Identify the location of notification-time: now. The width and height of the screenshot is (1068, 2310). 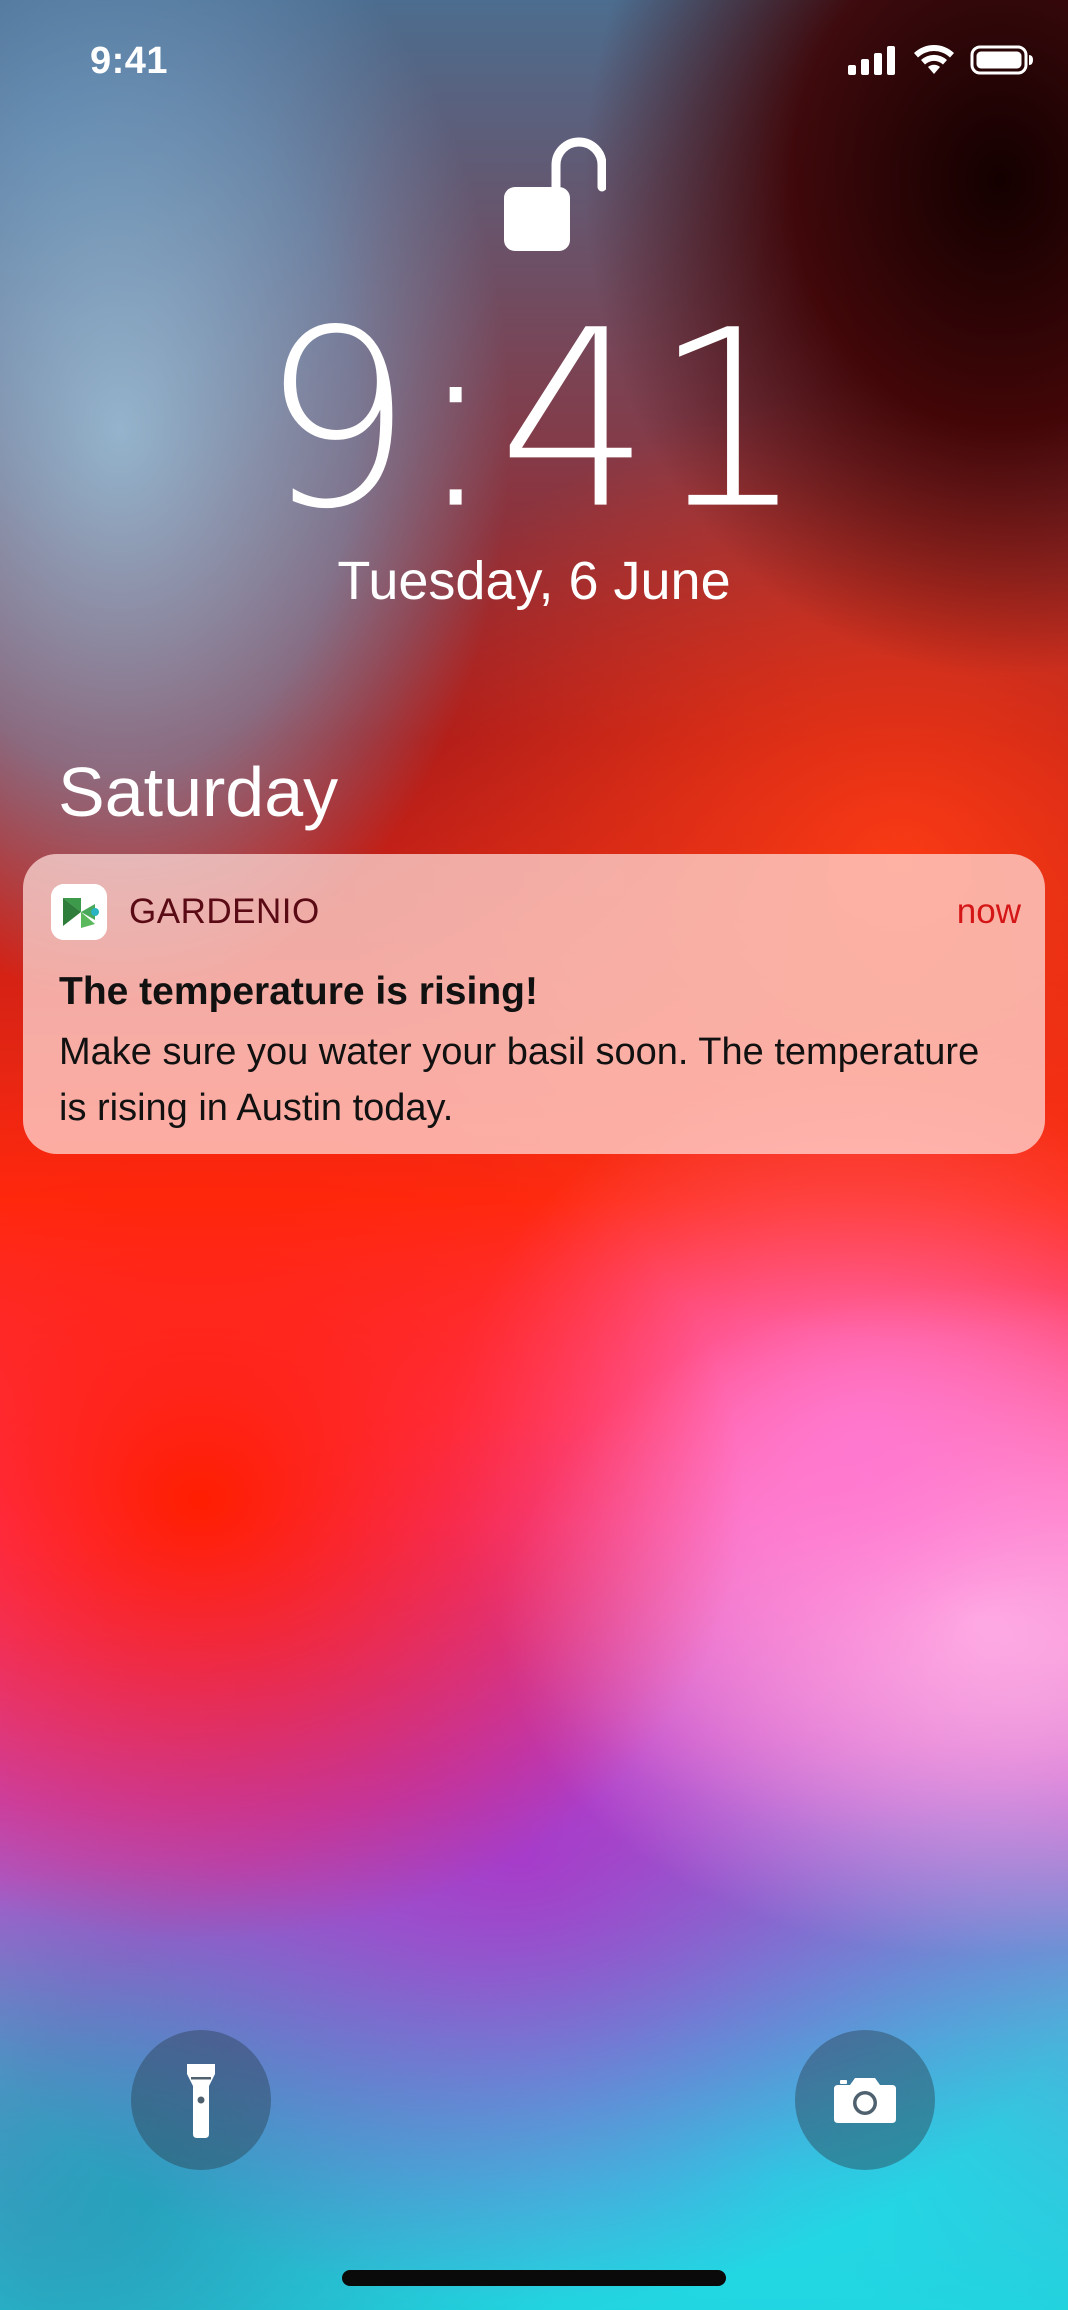
(988, 911).